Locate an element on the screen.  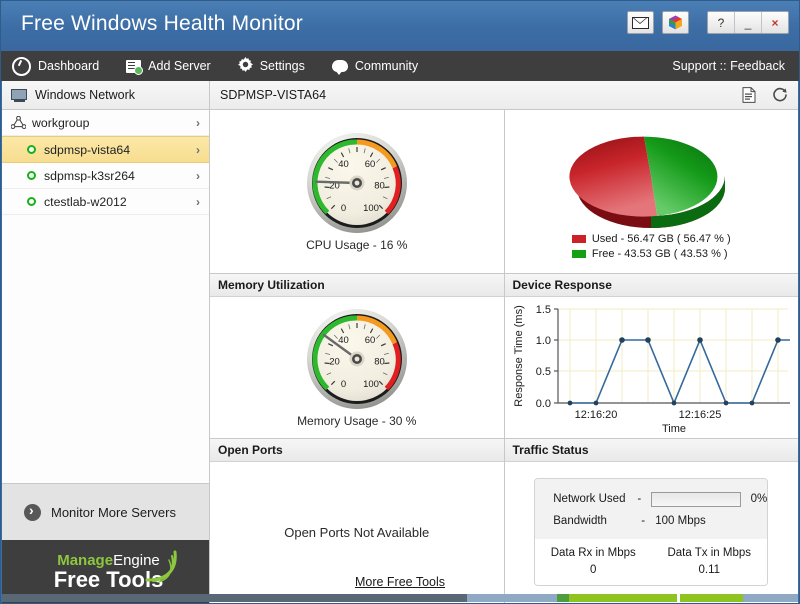
more-free-tools-link: More Free Tools is located at coordinates (400, 582).